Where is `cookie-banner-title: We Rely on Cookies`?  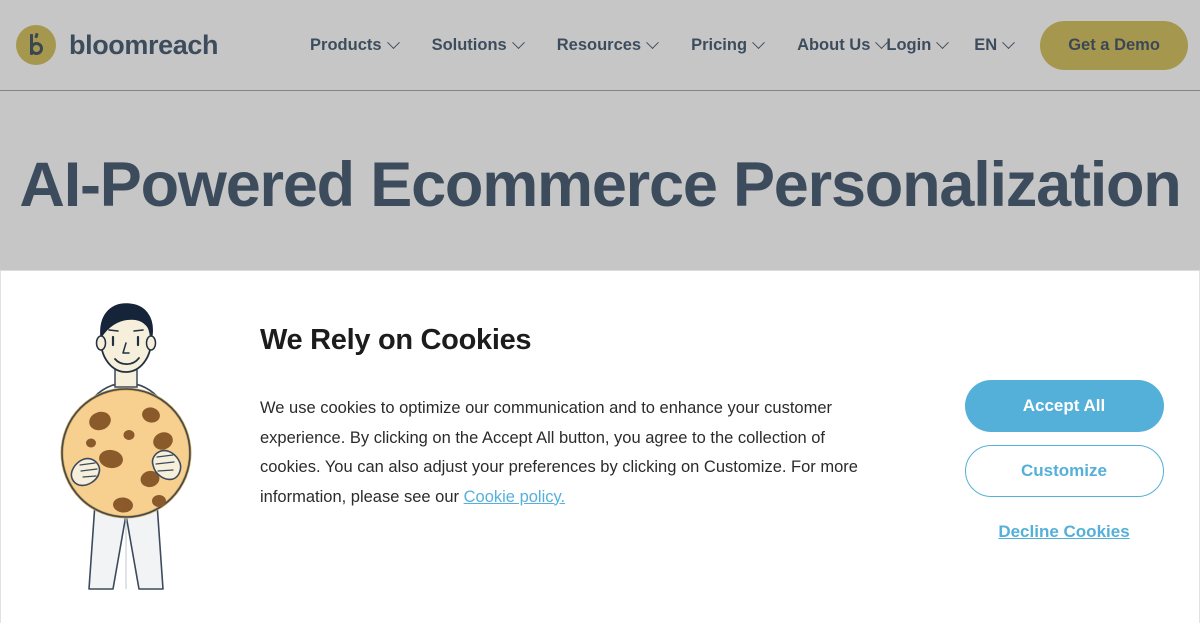
cookie-banner-title: We Rely on Cookies is located at coordinates (396, 340).